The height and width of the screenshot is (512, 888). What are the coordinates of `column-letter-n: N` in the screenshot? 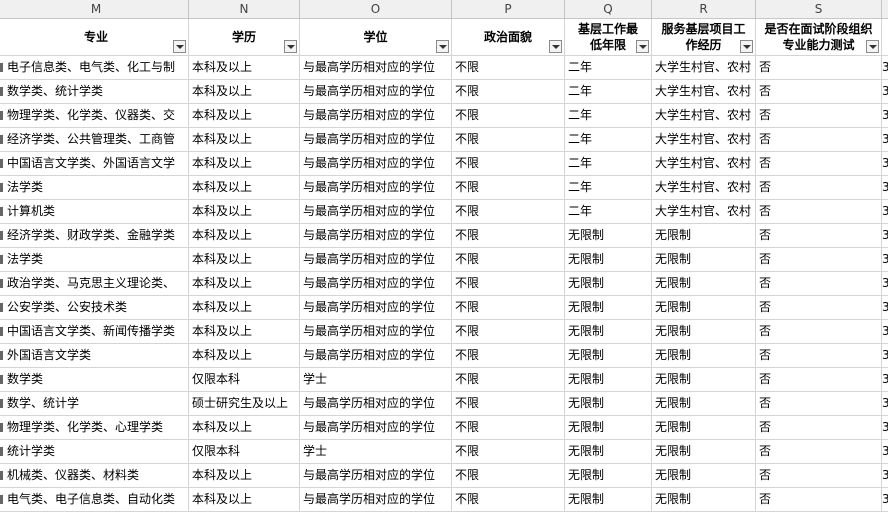 It's located at (244, 9).